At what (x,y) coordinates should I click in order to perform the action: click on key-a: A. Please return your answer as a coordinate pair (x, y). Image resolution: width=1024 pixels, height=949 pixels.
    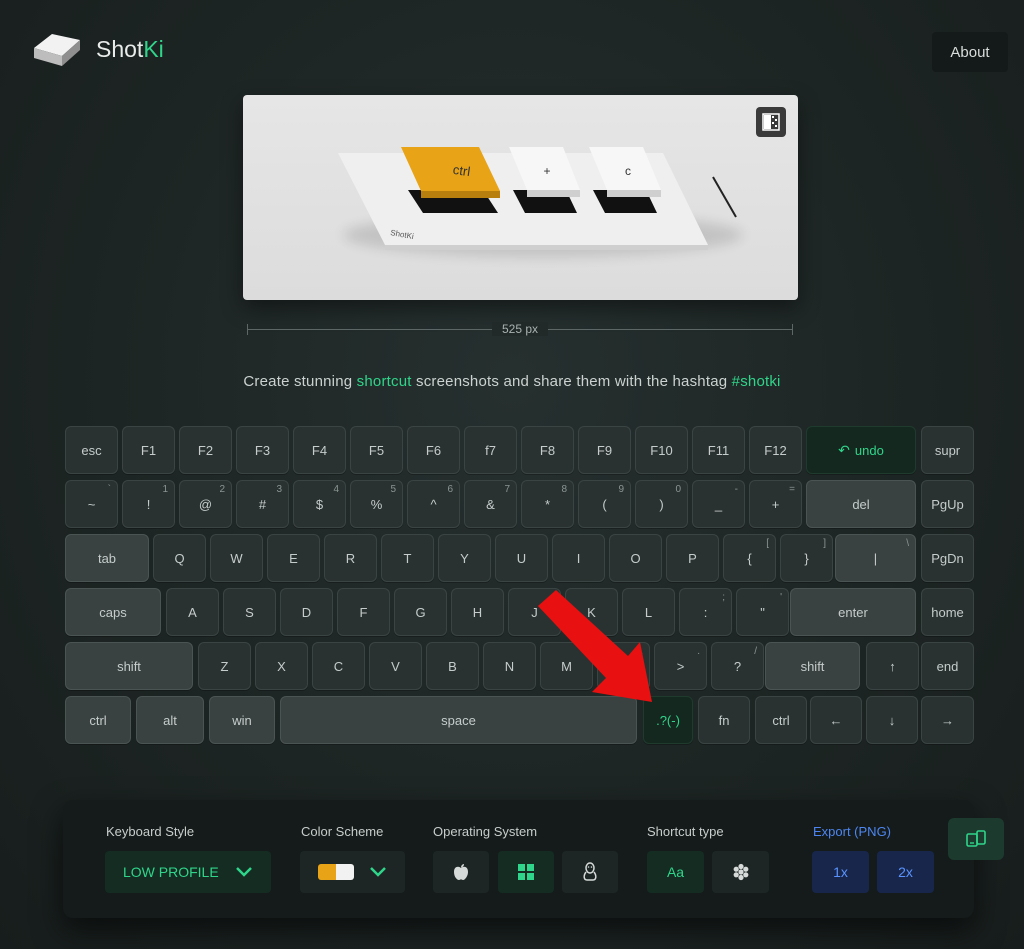
    Looking at the image, I should click on (192, 612).